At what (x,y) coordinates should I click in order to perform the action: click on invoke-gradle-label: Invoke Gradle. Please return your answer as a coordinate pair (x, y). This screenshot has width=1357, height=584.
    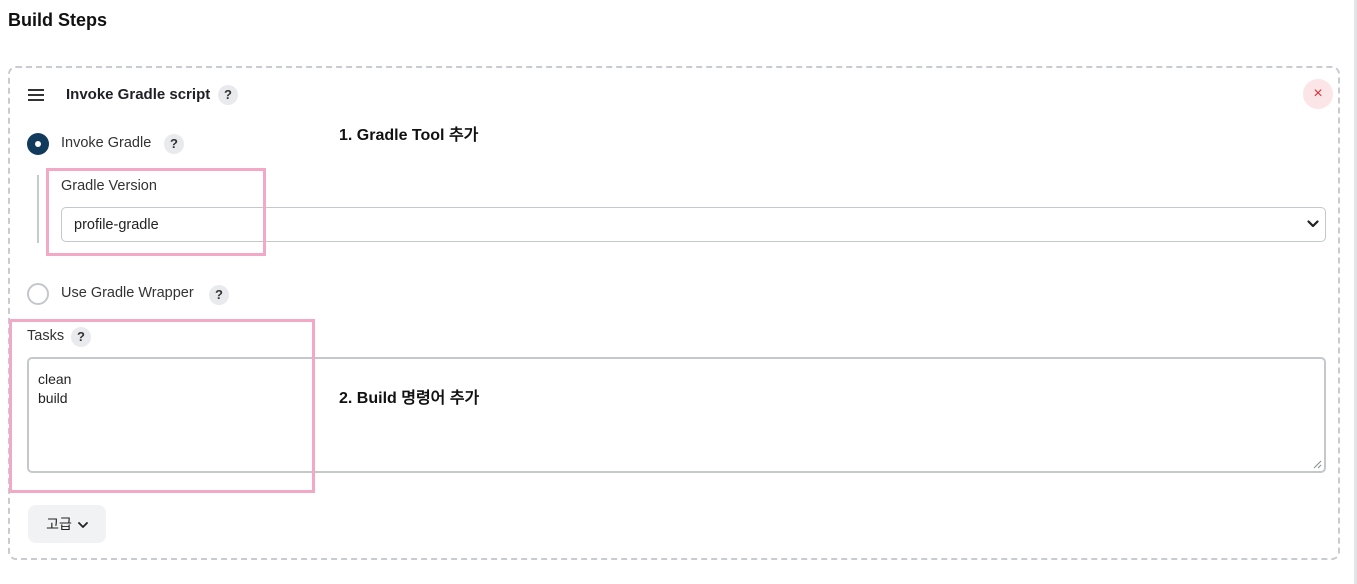
    Looking at the image, I should click on (106, 143).